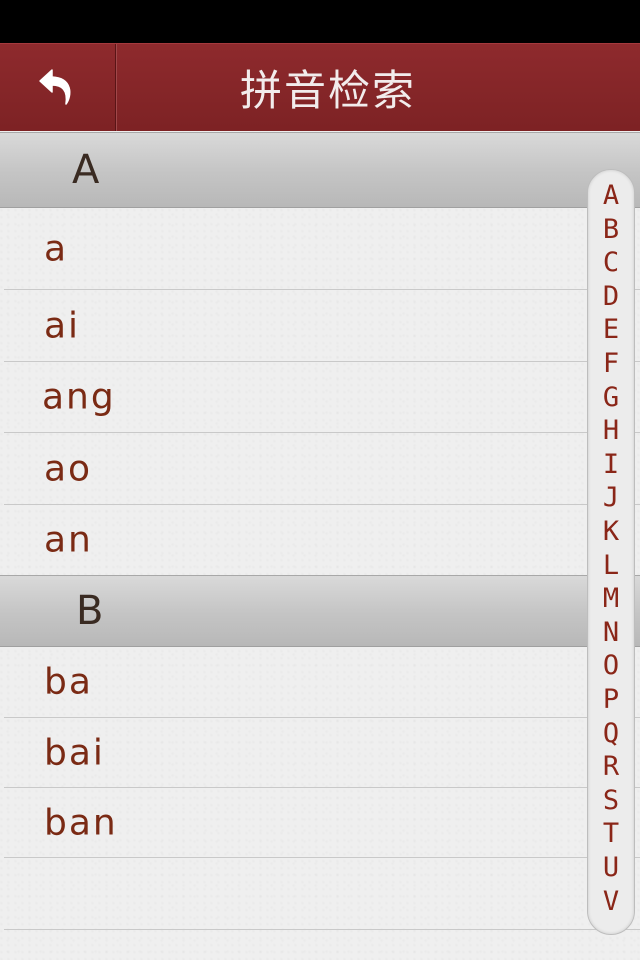 The image size is (640, 960). What do you see at coordinates (327, 90) in the screenshot?
I see `page-title: 拼音检索` at bounding box center [327, 90].